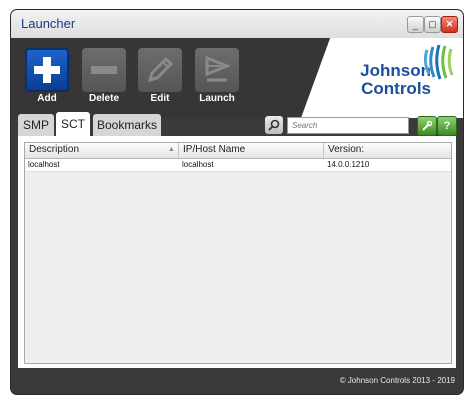  What do you see at coordinates (54, 149) in the screenshot?
I see `column-header-description: Description` at bounding box center [54, 149].